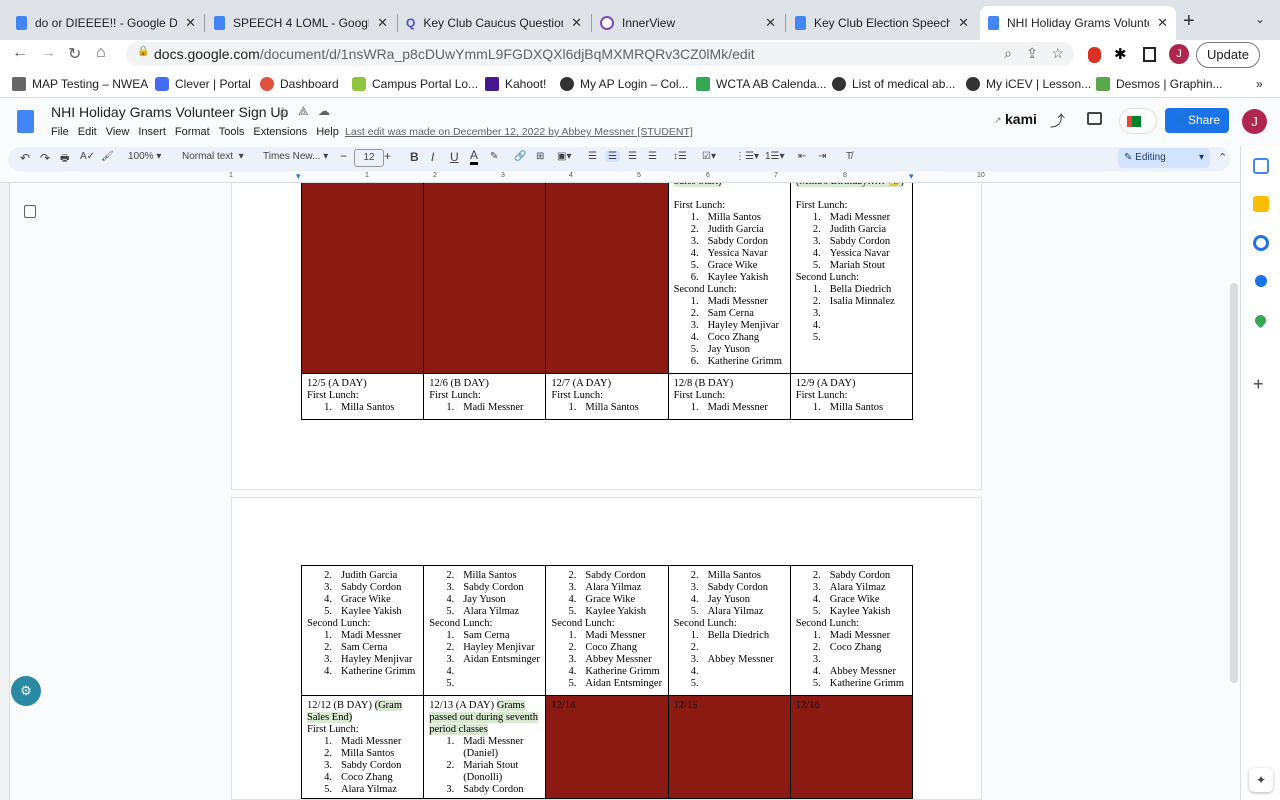  I want to click on bulleted-list-icon: ⋮☰▾, so click(747, 156).